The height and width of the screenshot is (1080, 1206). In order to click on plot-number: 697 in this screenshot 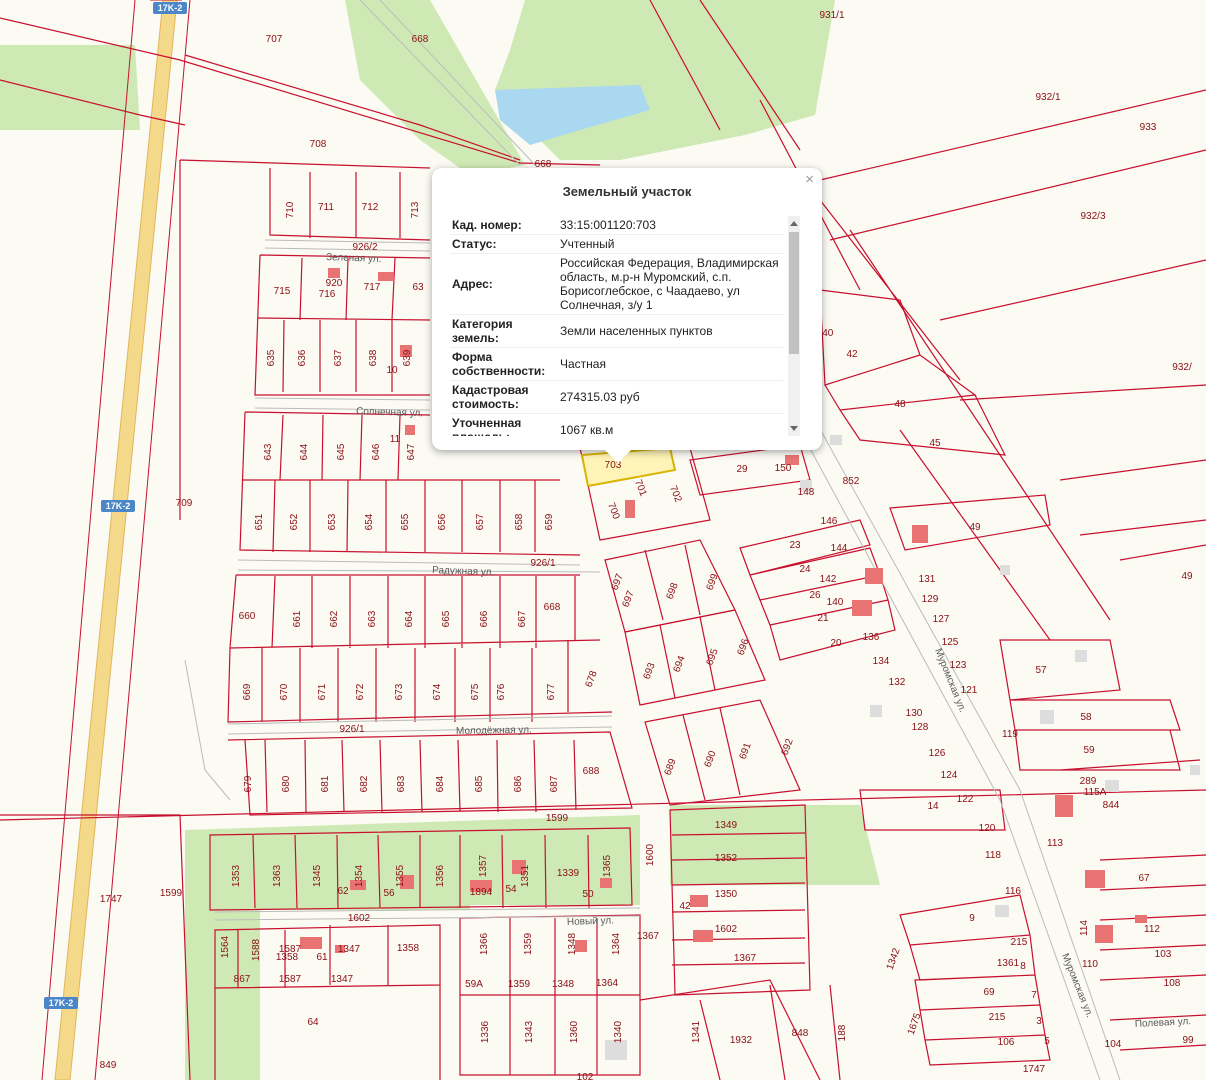, I will do `click(618, 582)`.